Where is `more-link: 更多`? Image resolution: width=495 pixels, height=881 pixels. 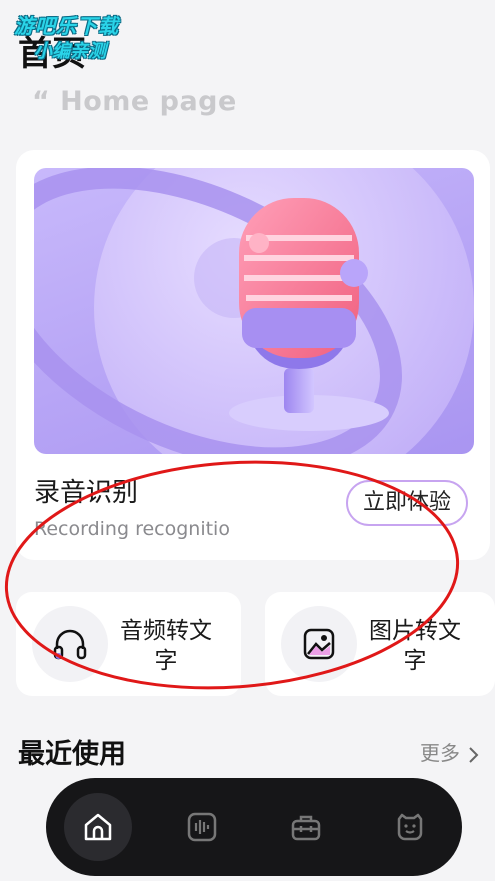
more-link: 更多 is located at coordinates (450, 751).